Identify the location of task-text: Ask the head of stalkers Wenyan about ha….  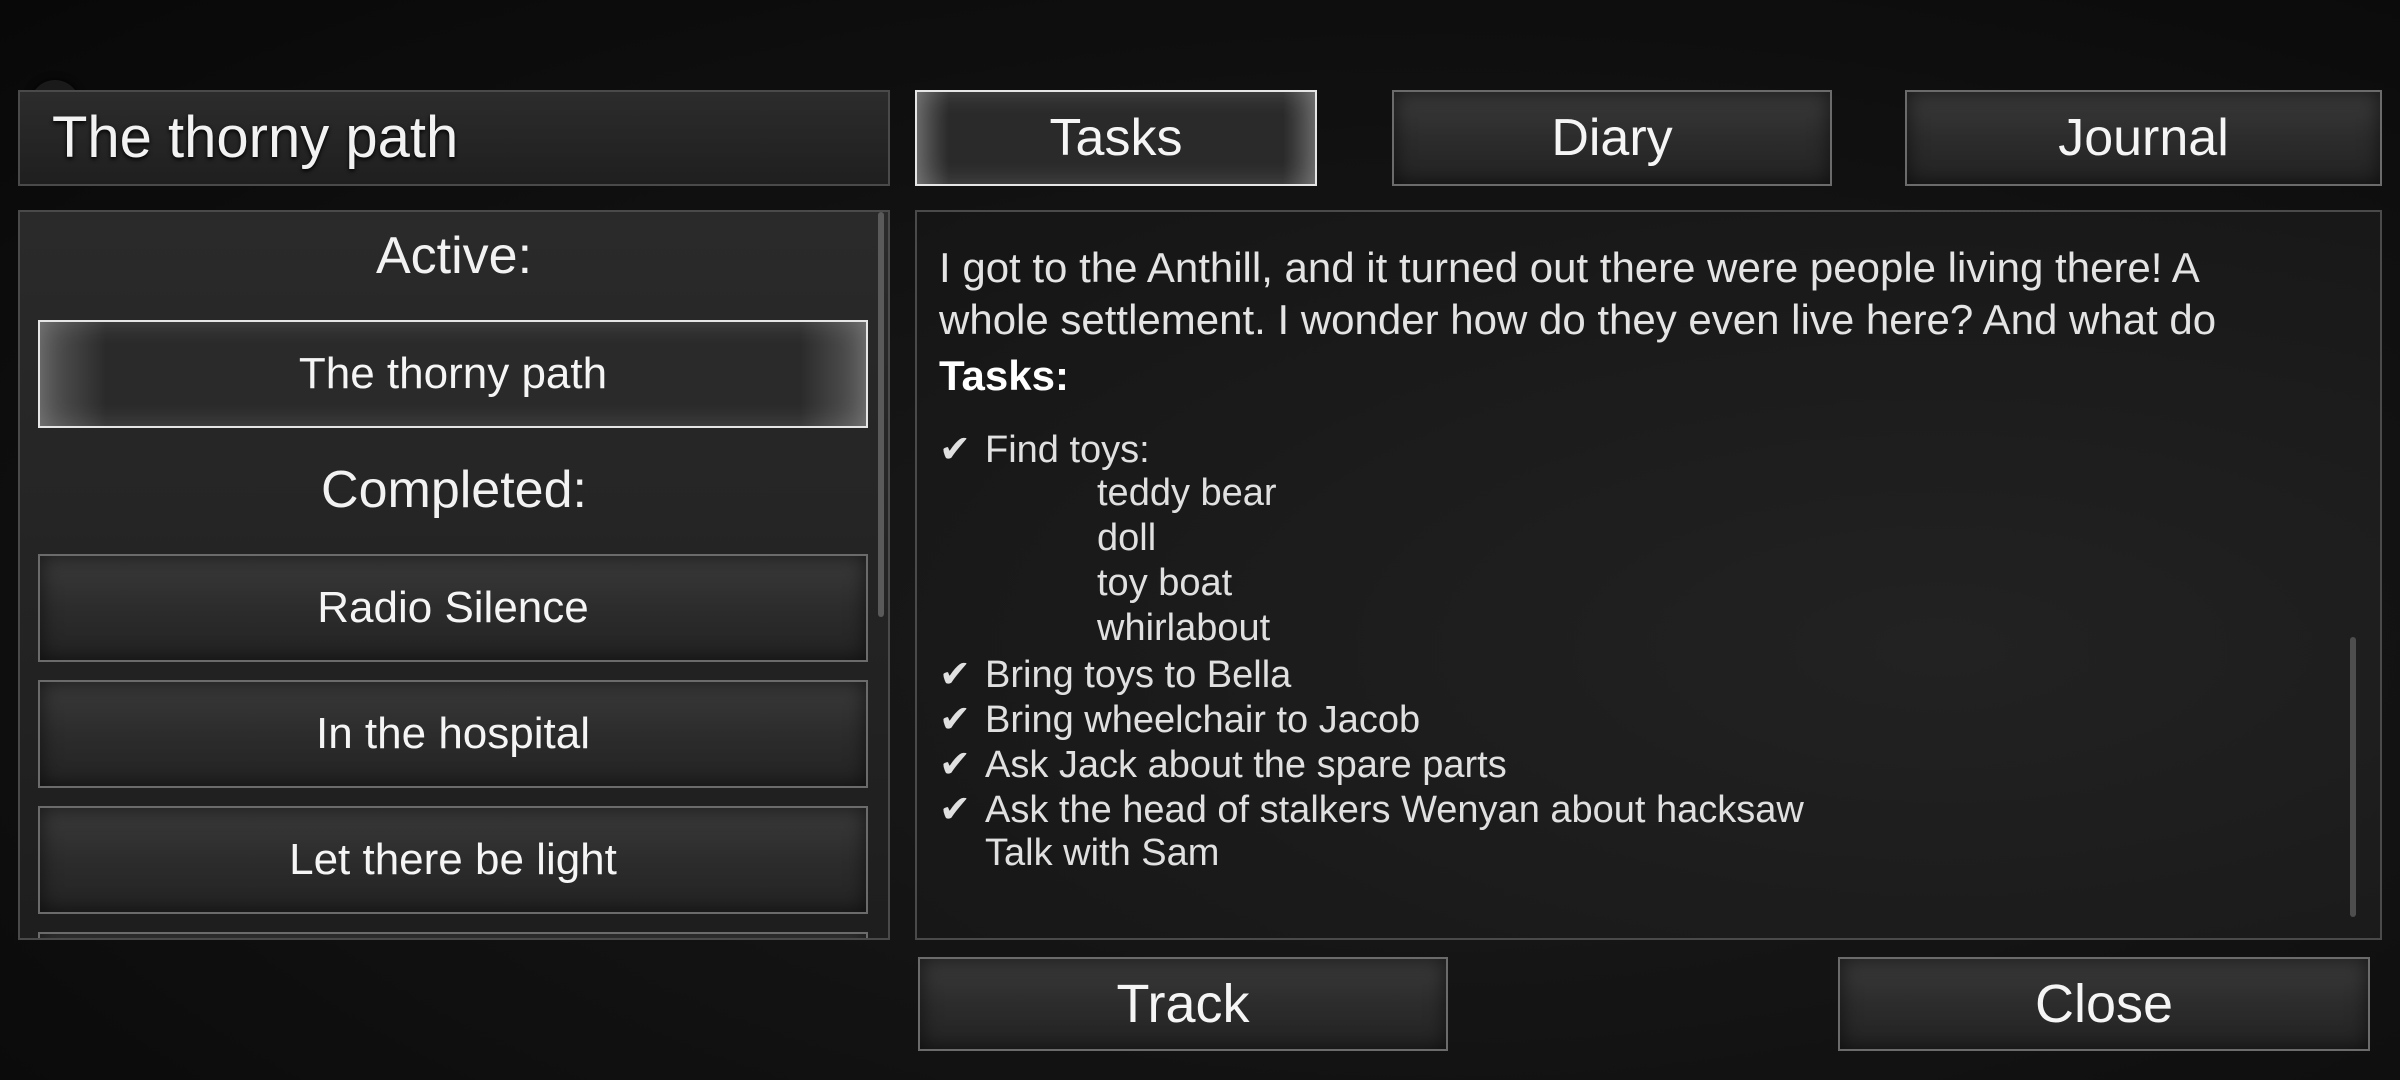
(1394, 810).